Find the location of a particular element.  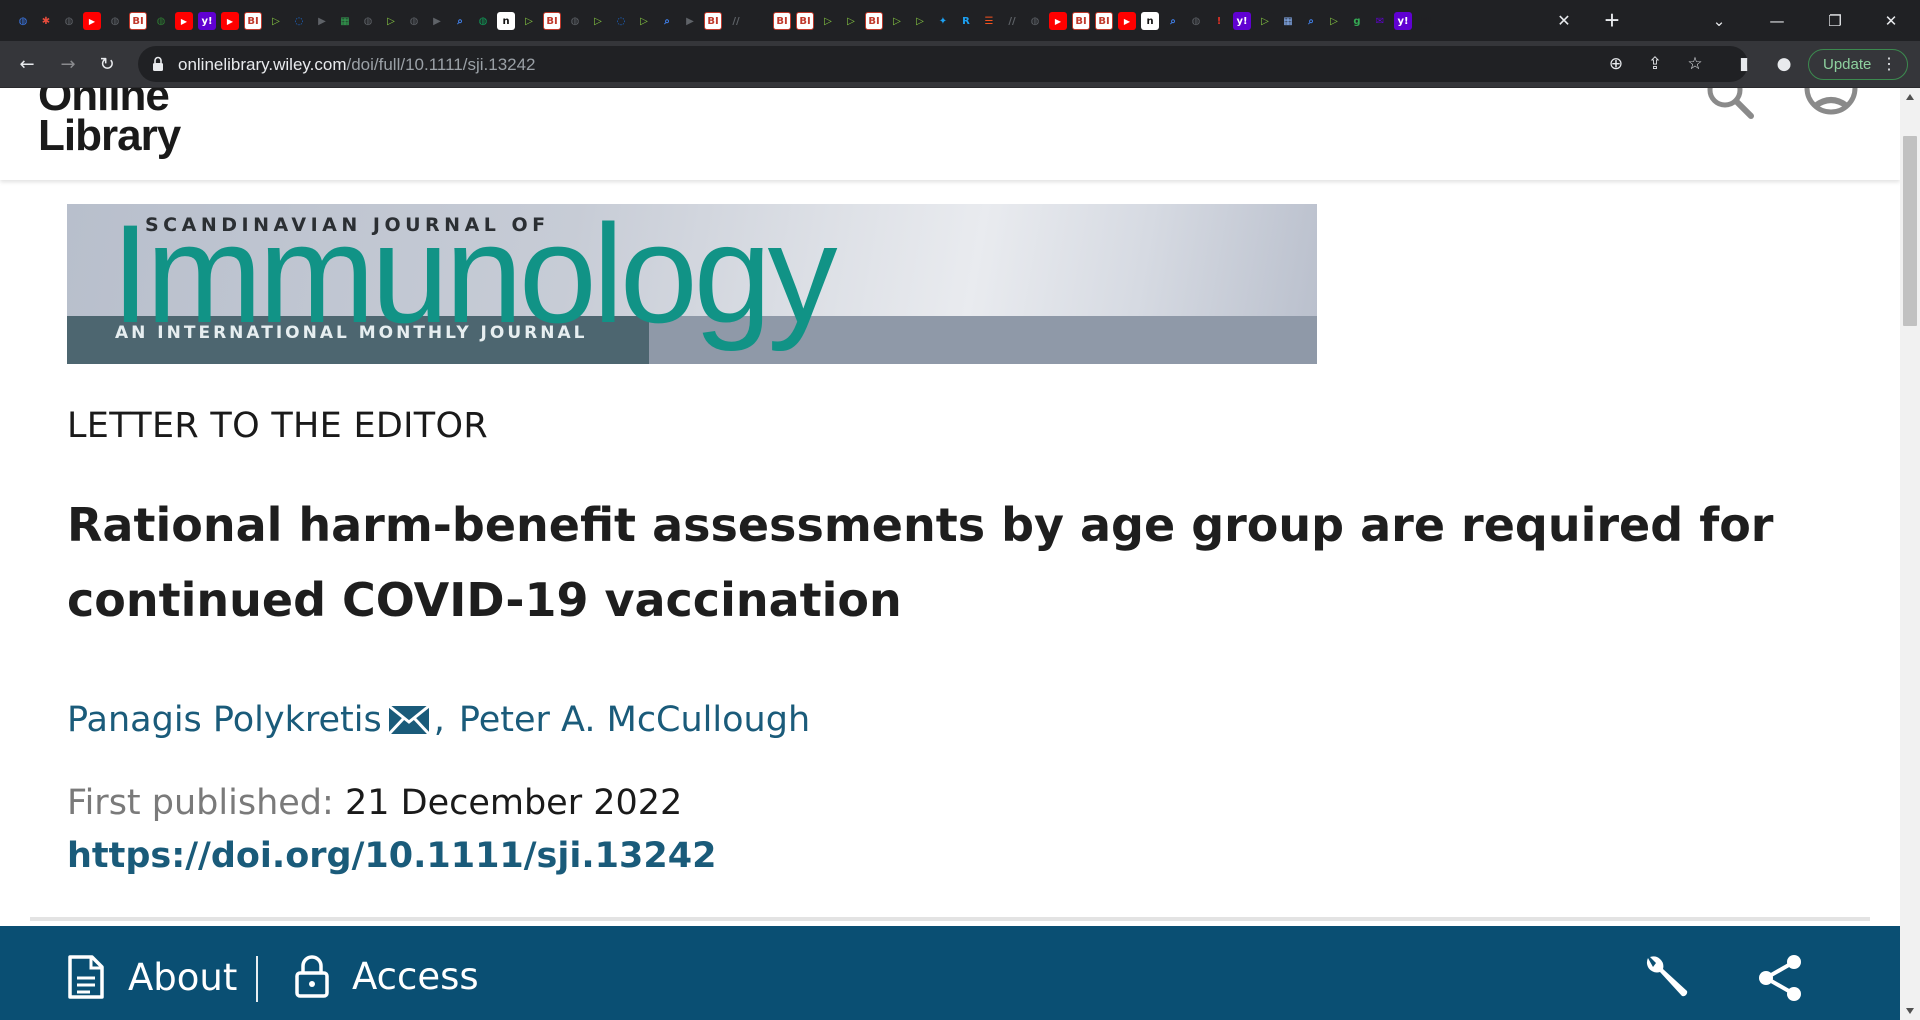

url-host: onlinelibrary.wiley.com is located at coordinates (262, 64).